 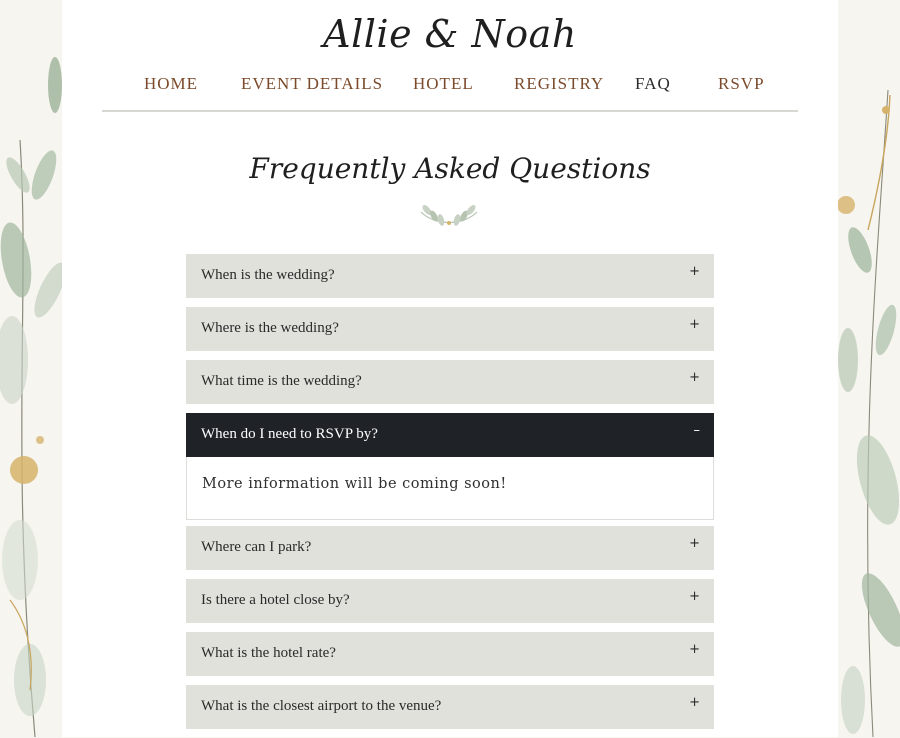 I want to click on faq-answer-text: More information will be coming soon!, so click(x=354, y=484).